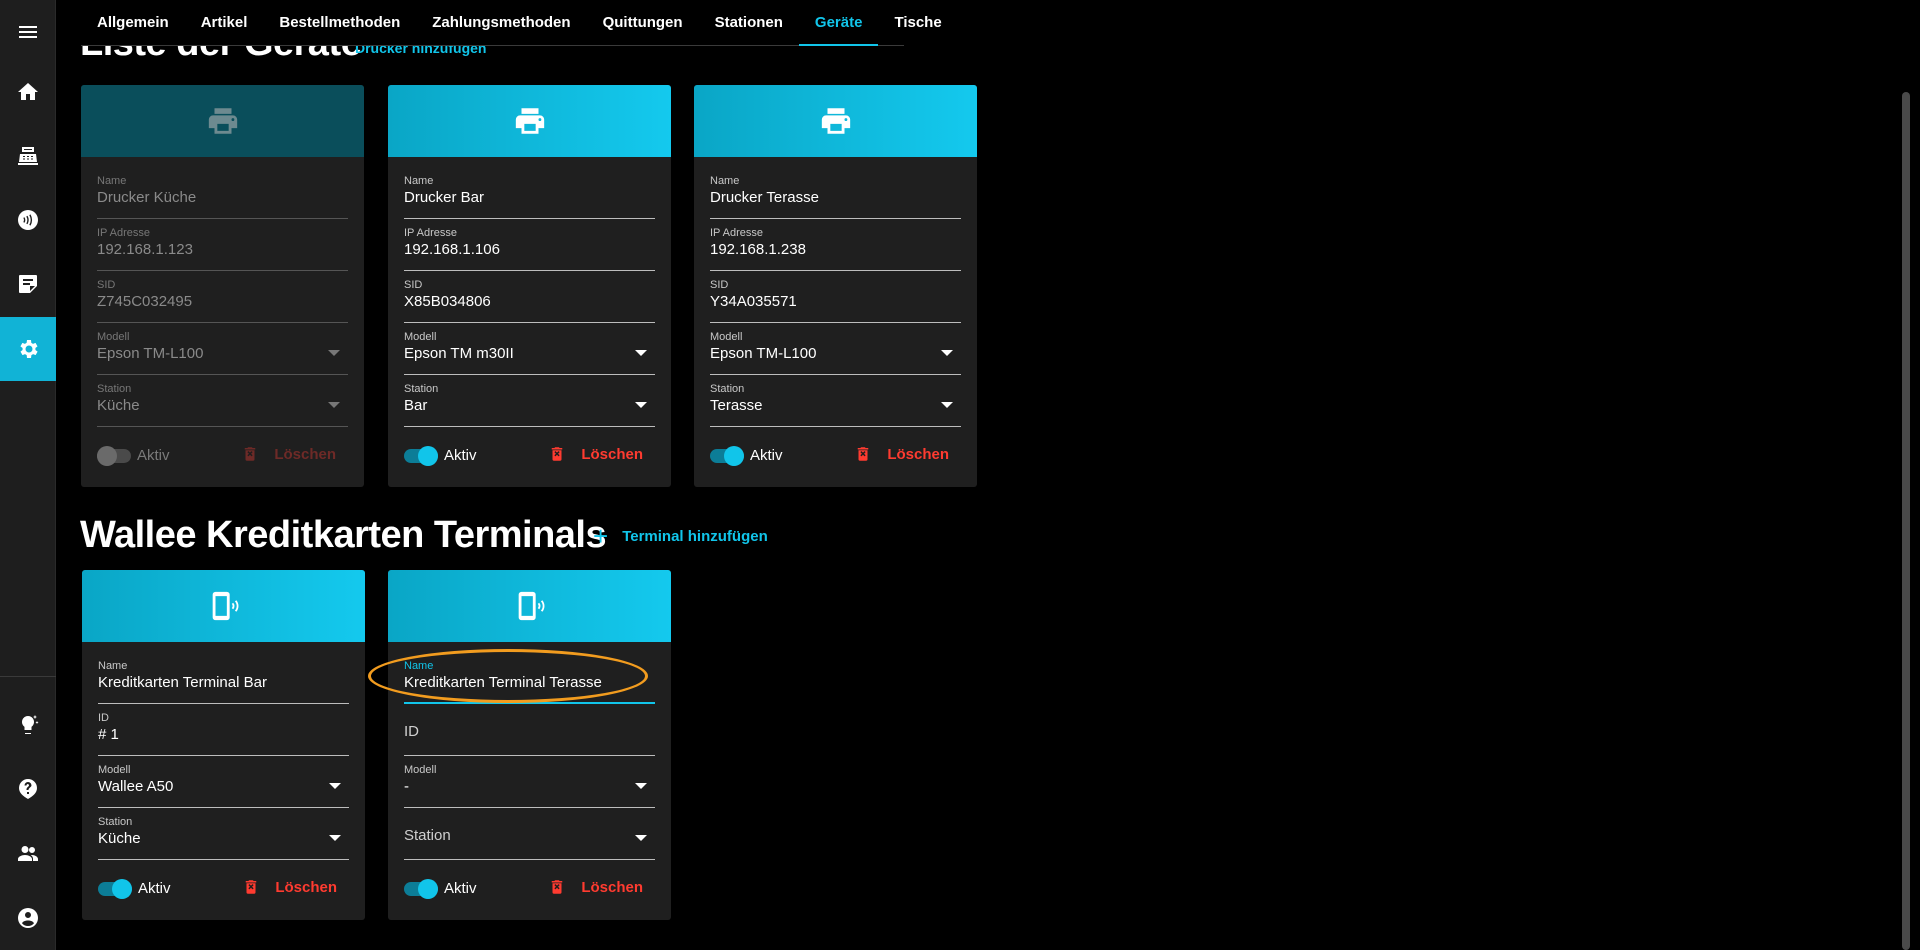 This screenshot has height=950, width=1920. I want to click on printer-model-select: Modell Epson TM m30II, so click(529, 349).